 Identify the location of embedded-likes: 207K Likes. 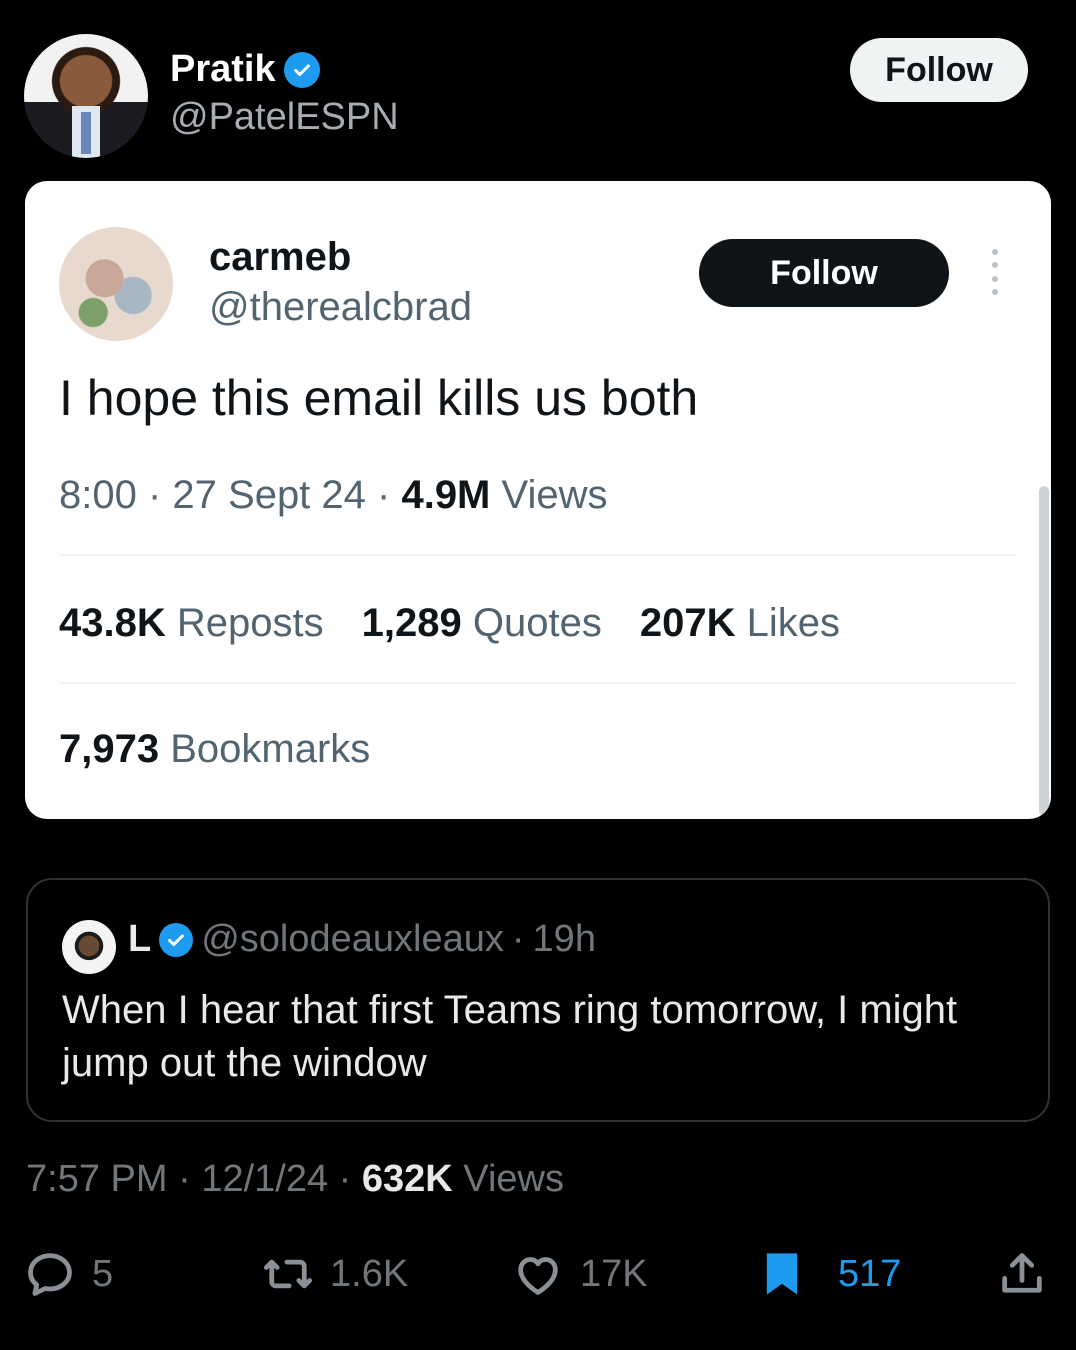
(739, 623).